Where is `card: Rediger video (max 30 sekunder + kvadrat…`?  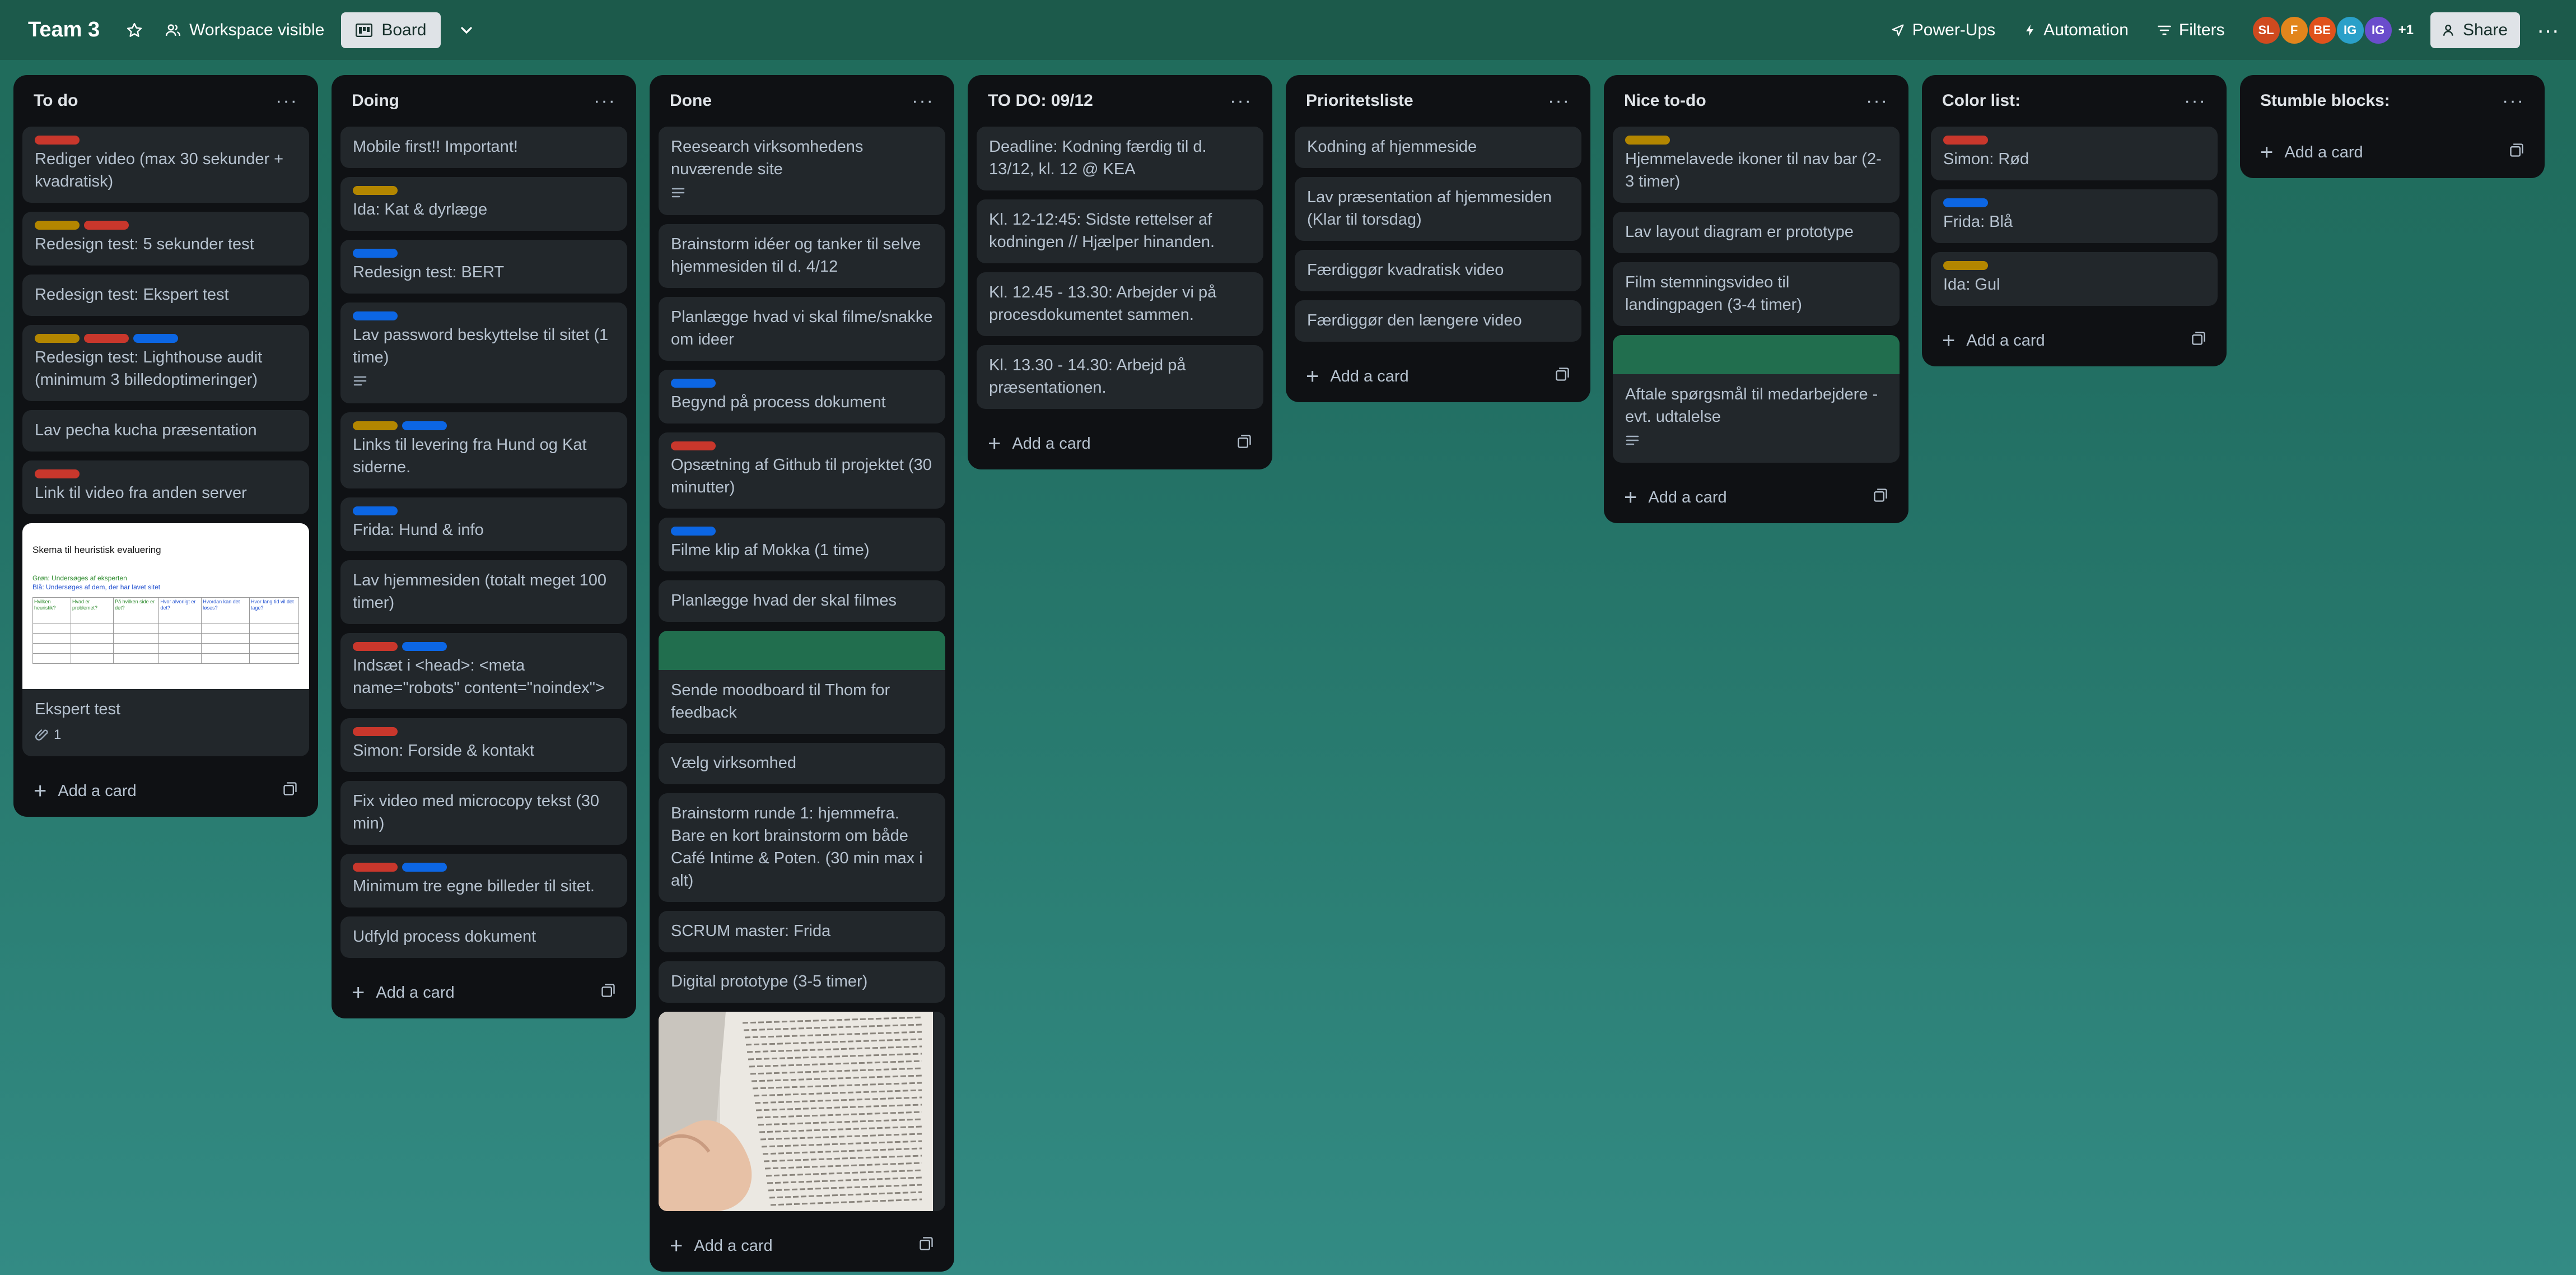 card: Rediger video (max 30 sekunder + kvadrat… is located at coordinates (165, 165).